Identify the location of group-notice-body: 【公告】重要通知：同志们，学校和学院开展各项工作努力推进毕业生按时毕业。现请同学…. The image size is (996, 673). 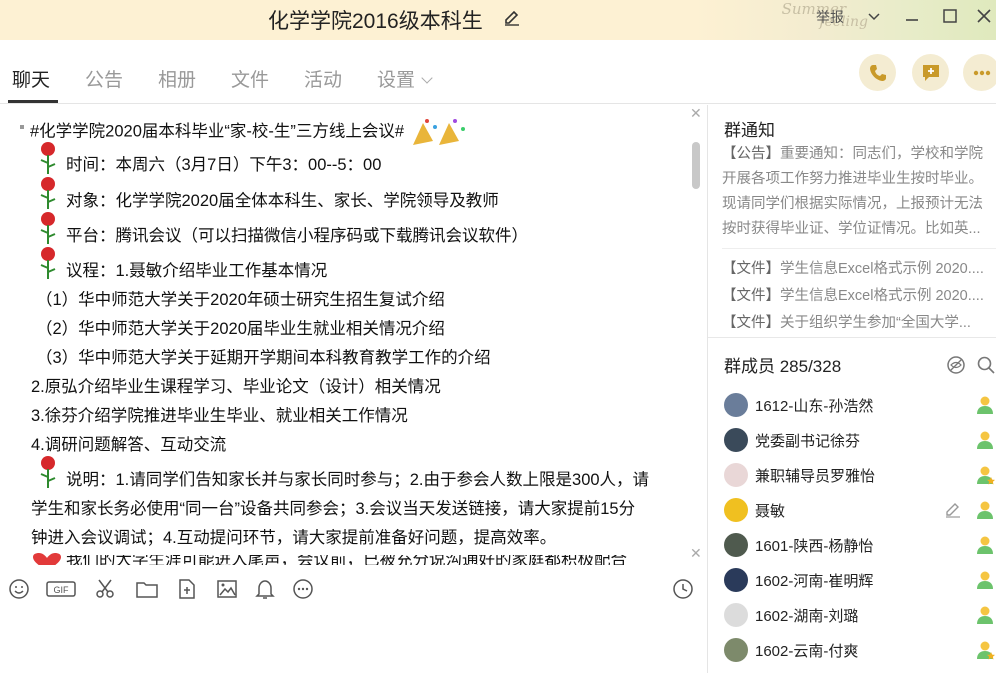
(858, 192).